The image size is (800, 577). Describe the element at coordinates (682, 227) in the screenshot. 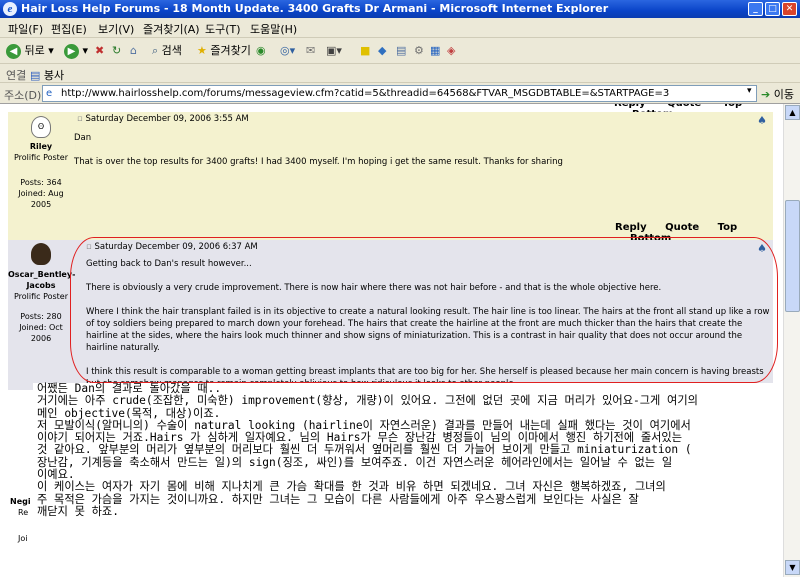

I see `quote-link: Quote` at that location.